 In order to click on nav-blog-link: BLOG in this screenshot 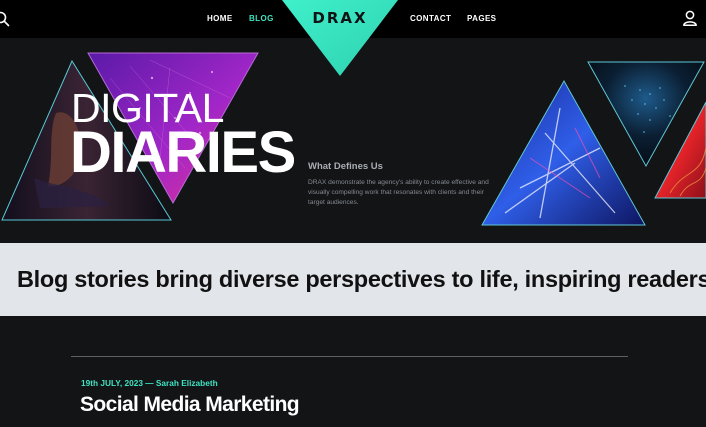, I will do `click(261, 18)`.